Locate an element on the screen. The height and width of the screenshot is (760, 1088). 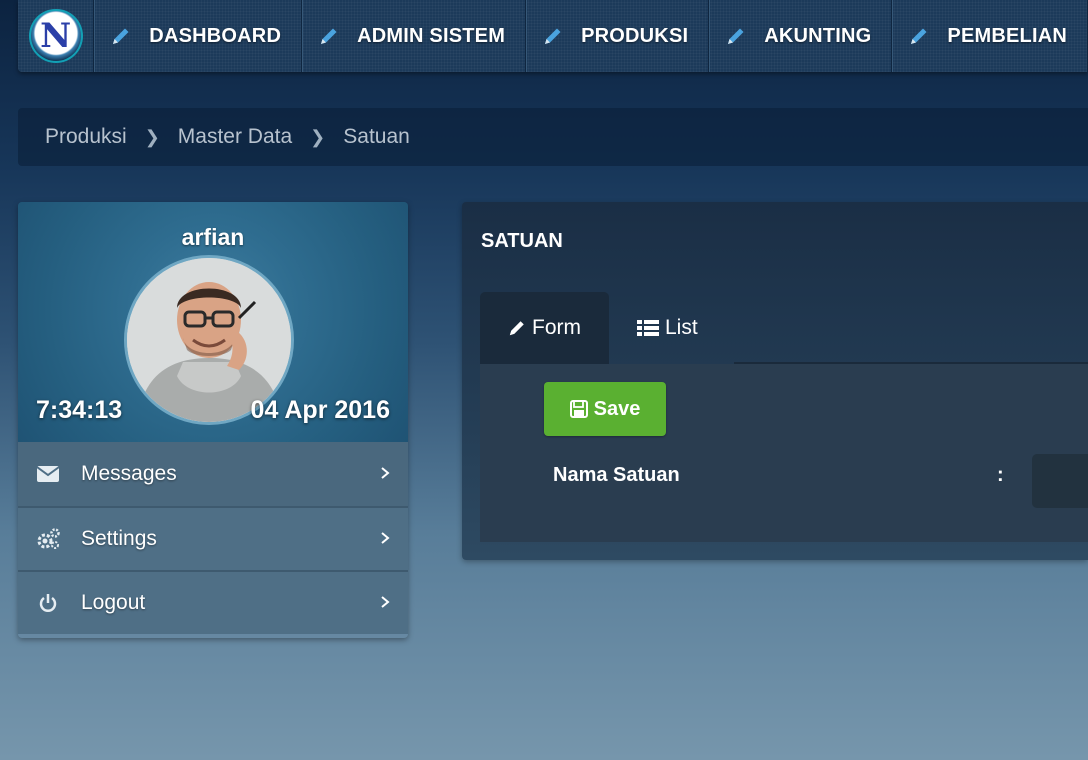
clock-date: 04 Apr 2016 is located at coordinates (320, 410).